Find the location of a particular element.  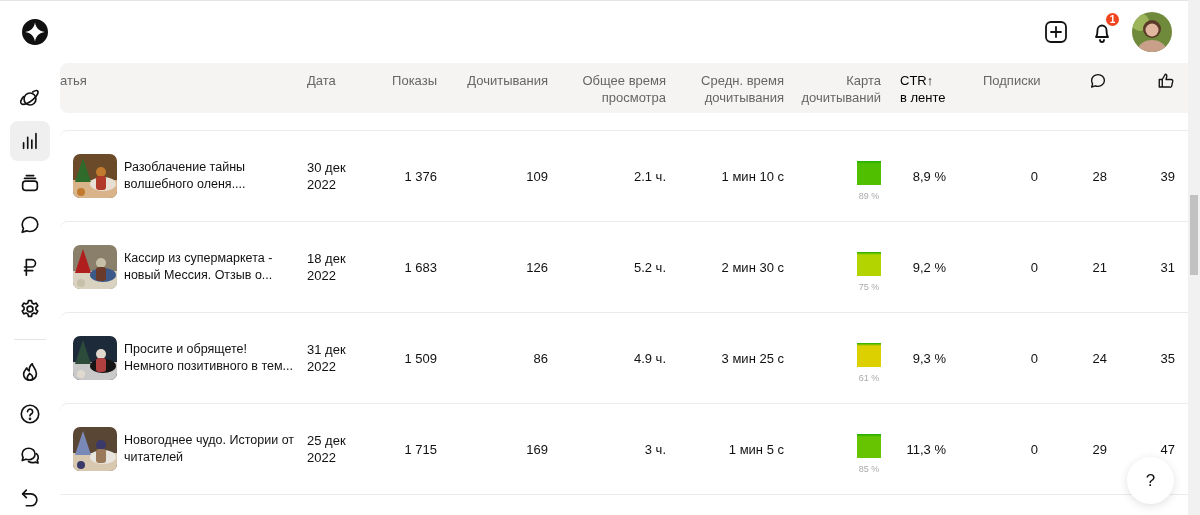

thumbs-up-icon is located at coordinates (1166, 81).